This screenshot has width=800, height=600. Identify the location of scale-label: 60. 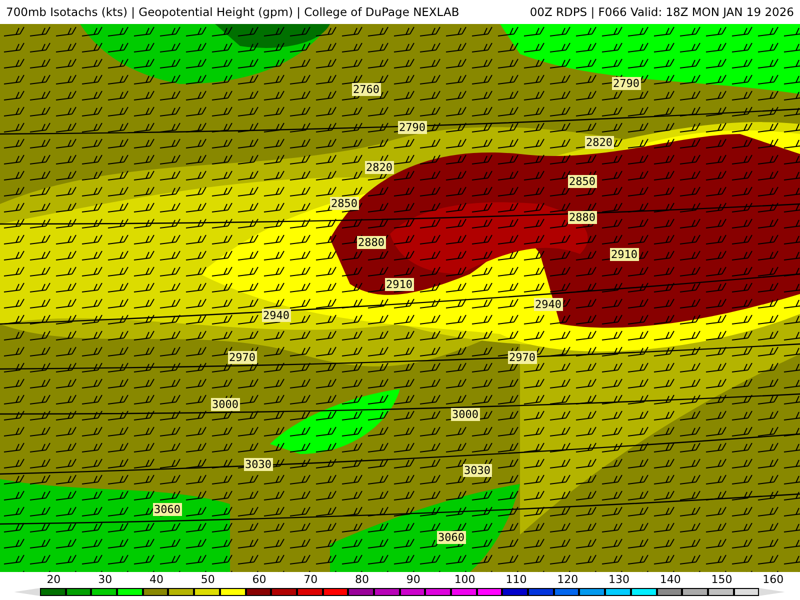
(259, 579).